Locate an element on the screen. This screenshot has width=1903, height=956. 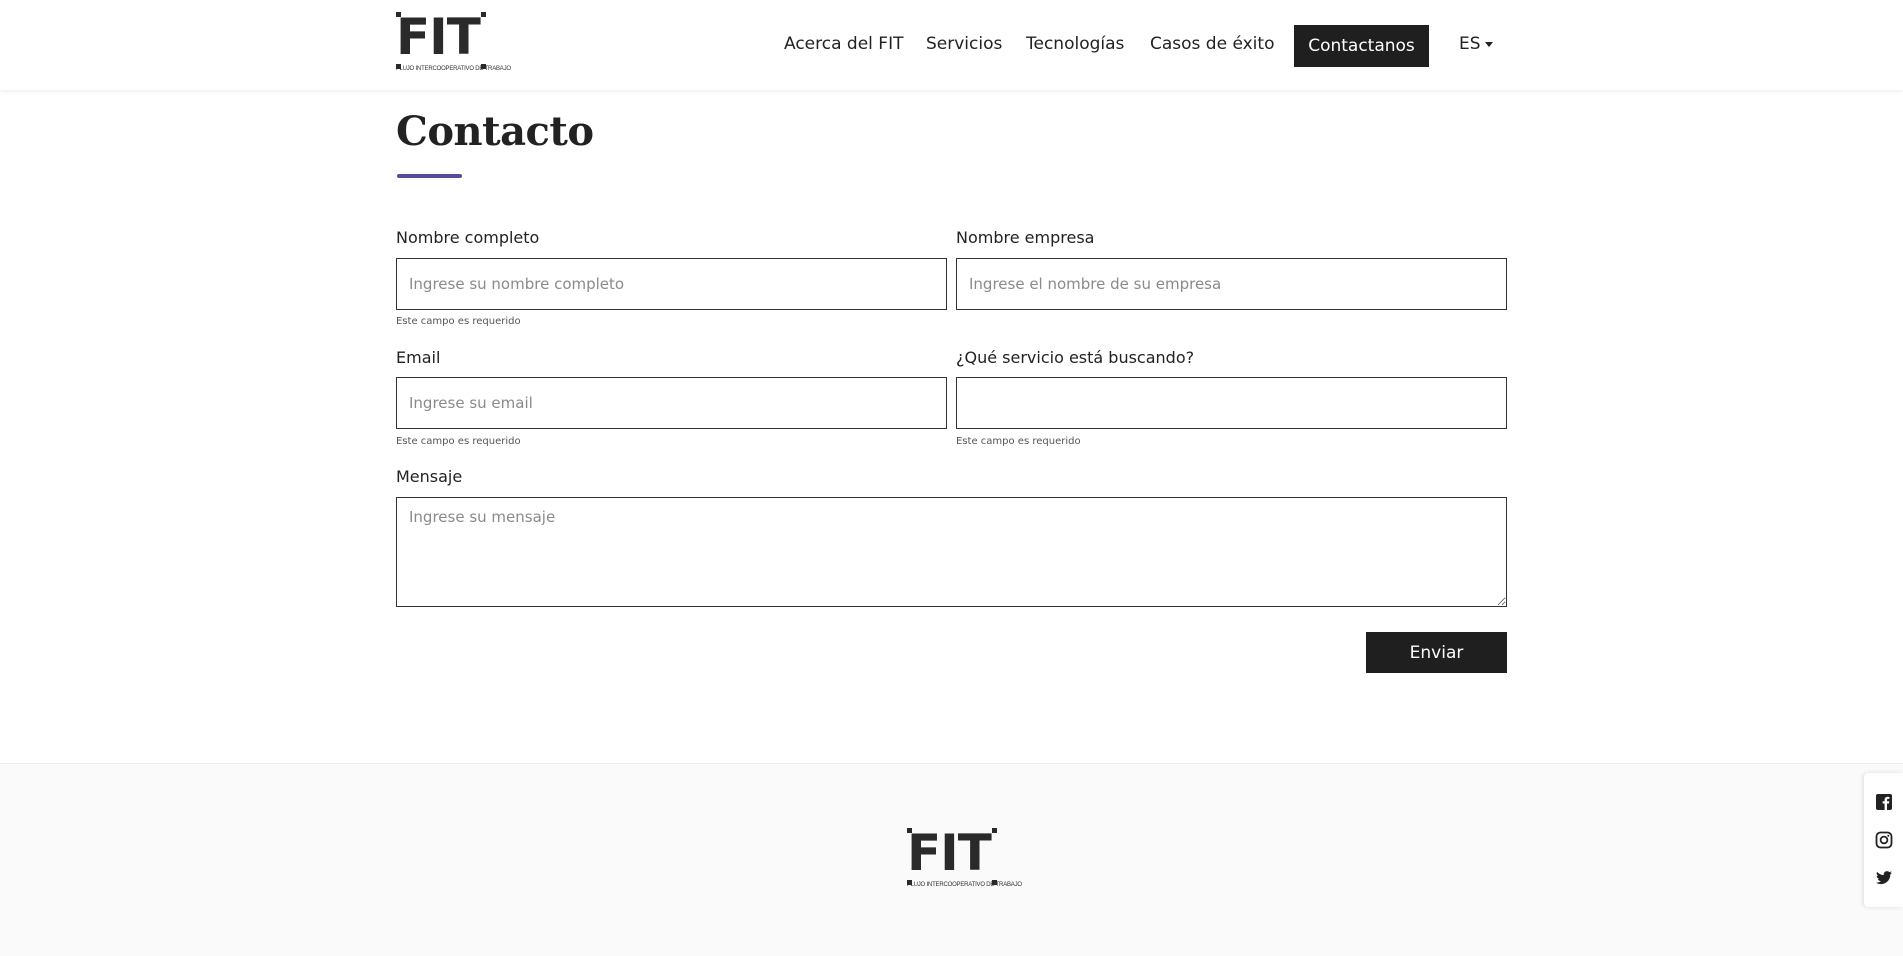
email-required-hint: Este campo es requerido is located at coordinates (458, 441).